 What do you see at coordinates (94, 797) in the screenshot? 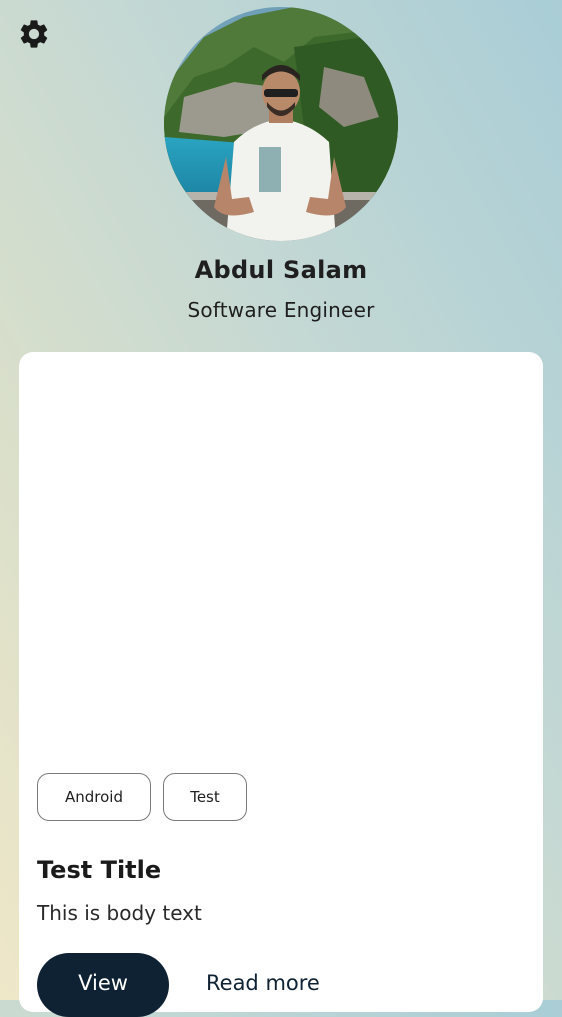
I see `chip-android: Android` at bounding box center [94, 797].